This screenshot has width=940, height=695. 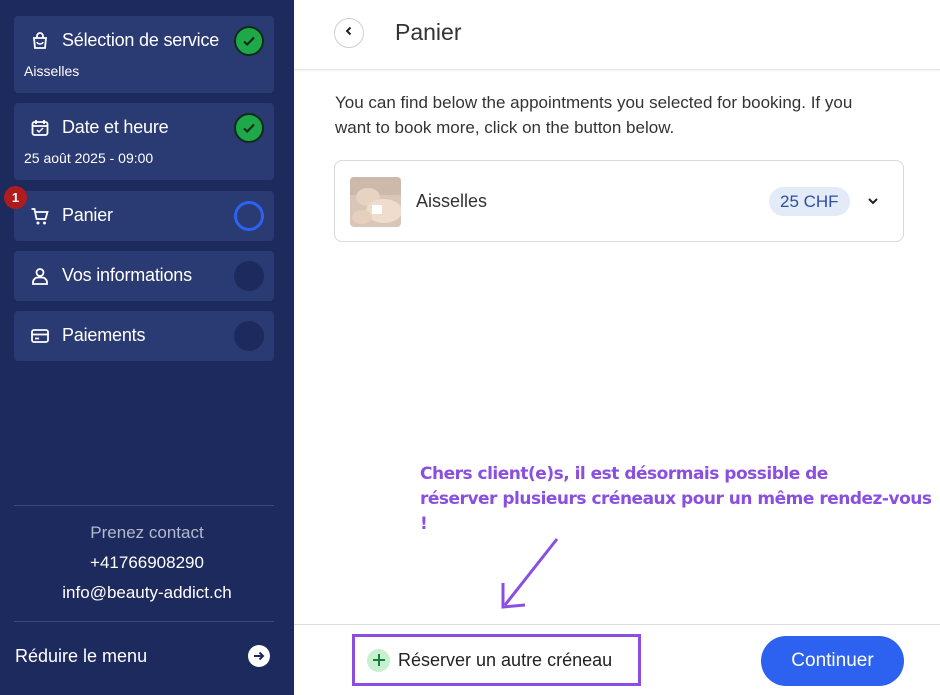 What do you see at coordinates (452, 201) in the screenshot?
I see `service-name: Aisselles` at bounding box center [452, 201].